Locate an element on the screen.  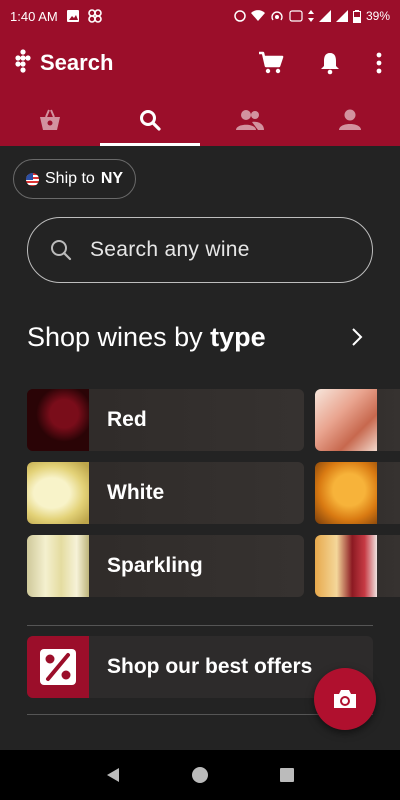
ship-to-state: NY is located at coordinates (112, 178).